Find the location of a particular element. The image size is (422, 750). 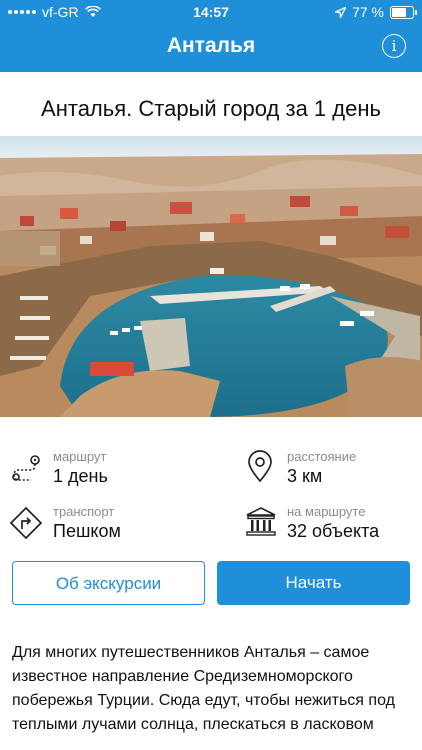

stat-route-label: маршрут is located at coordinates (80, 456).